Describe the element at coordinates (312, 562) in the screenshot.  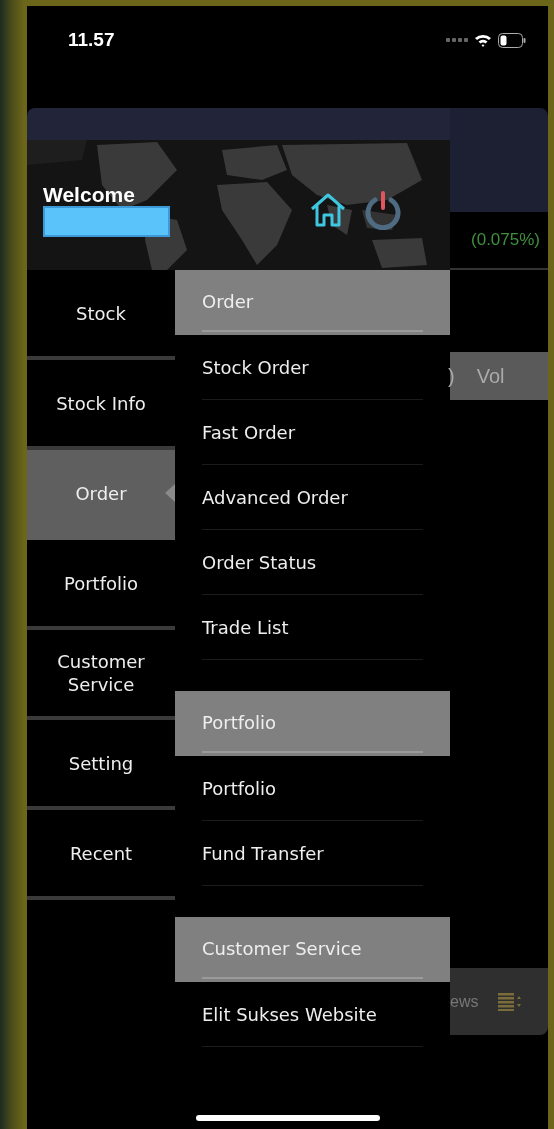
I see `submenu-item: Order Status` at that location.